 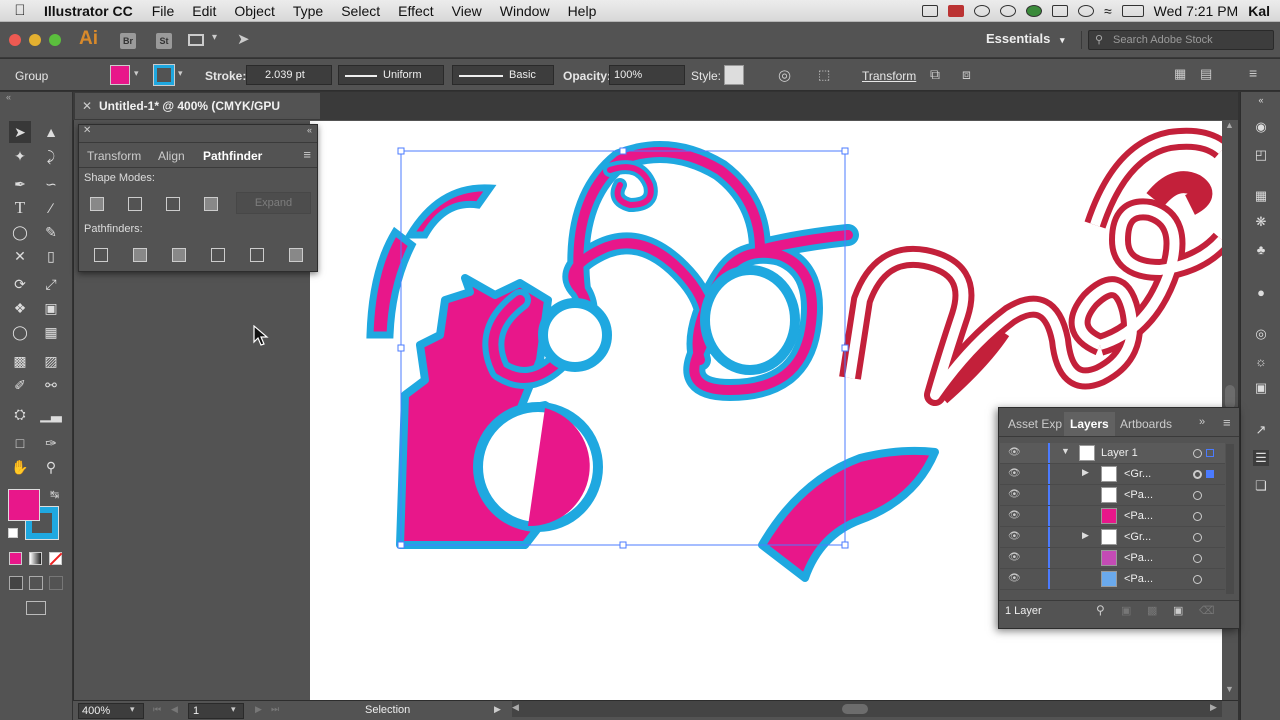 What do you see at coordinates (51, 385) in the screenshot?
I see `blend-tool-icon: ⚯` at bounding box center [51, 385].